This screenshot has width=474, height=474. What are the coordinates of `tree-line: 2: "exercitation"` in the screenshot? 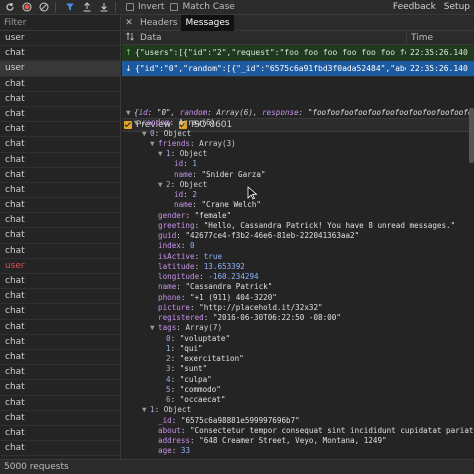 It's located at (298, 359).